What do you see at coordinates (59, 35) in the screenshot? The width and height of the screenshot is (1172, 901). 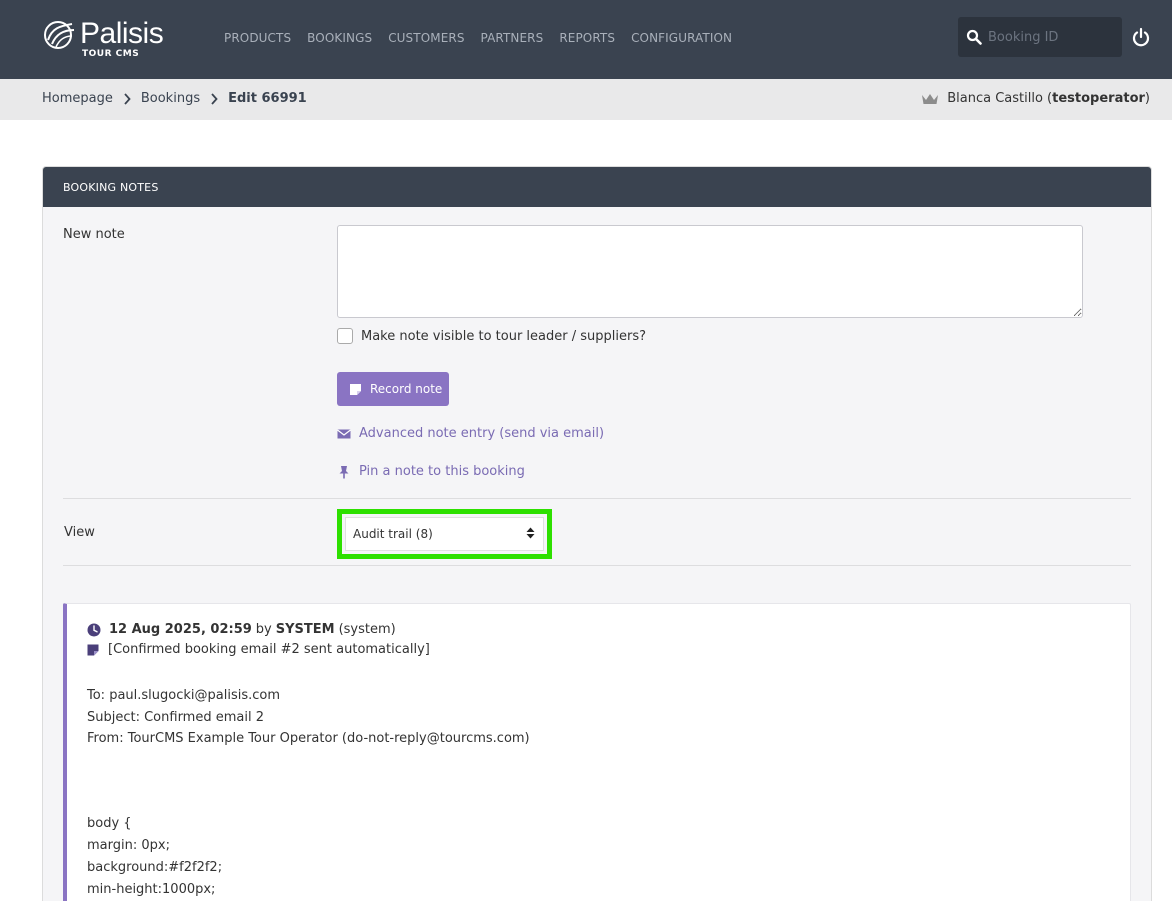 I see `globe-logo-icon` at bounding box center [59, 35].